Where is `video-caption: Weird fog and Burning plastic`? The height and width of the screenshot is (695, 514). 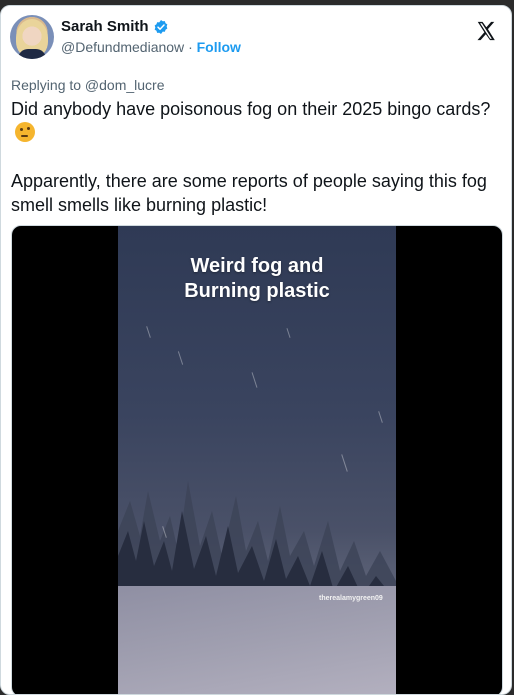 video-caption: Weird fog and Burning plastic is located at coordinates (257, 279).